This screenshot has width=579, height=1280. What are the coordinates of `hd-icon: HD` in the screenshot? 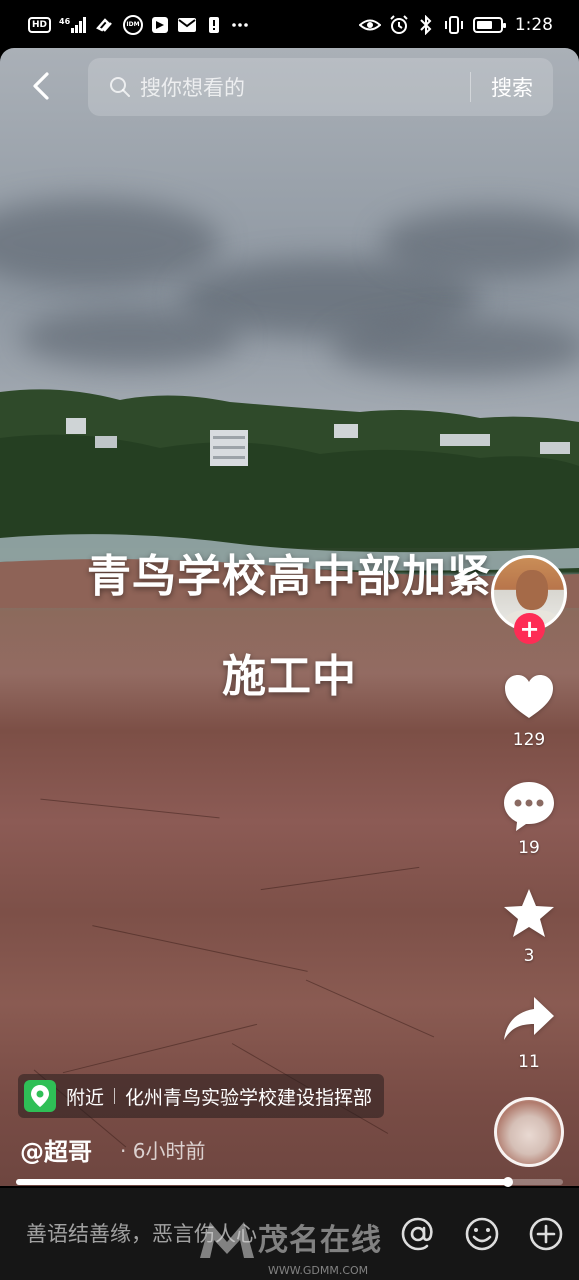 It's located at (40, 25).